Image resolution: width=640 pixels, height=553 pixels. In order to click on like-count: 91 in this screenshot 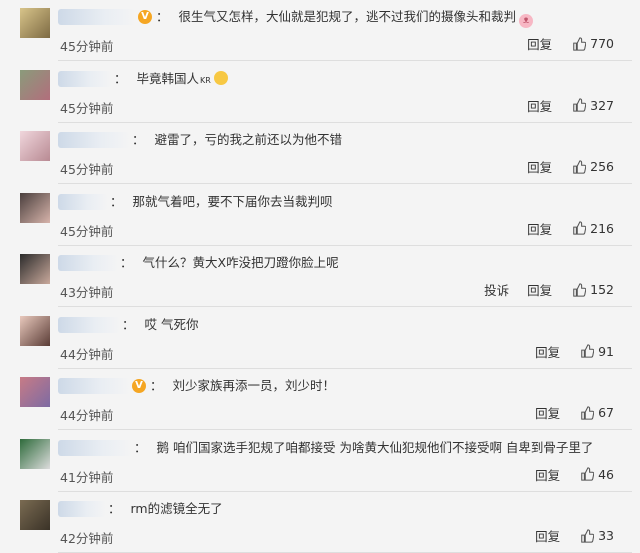, I will do `click(606, 351)`.